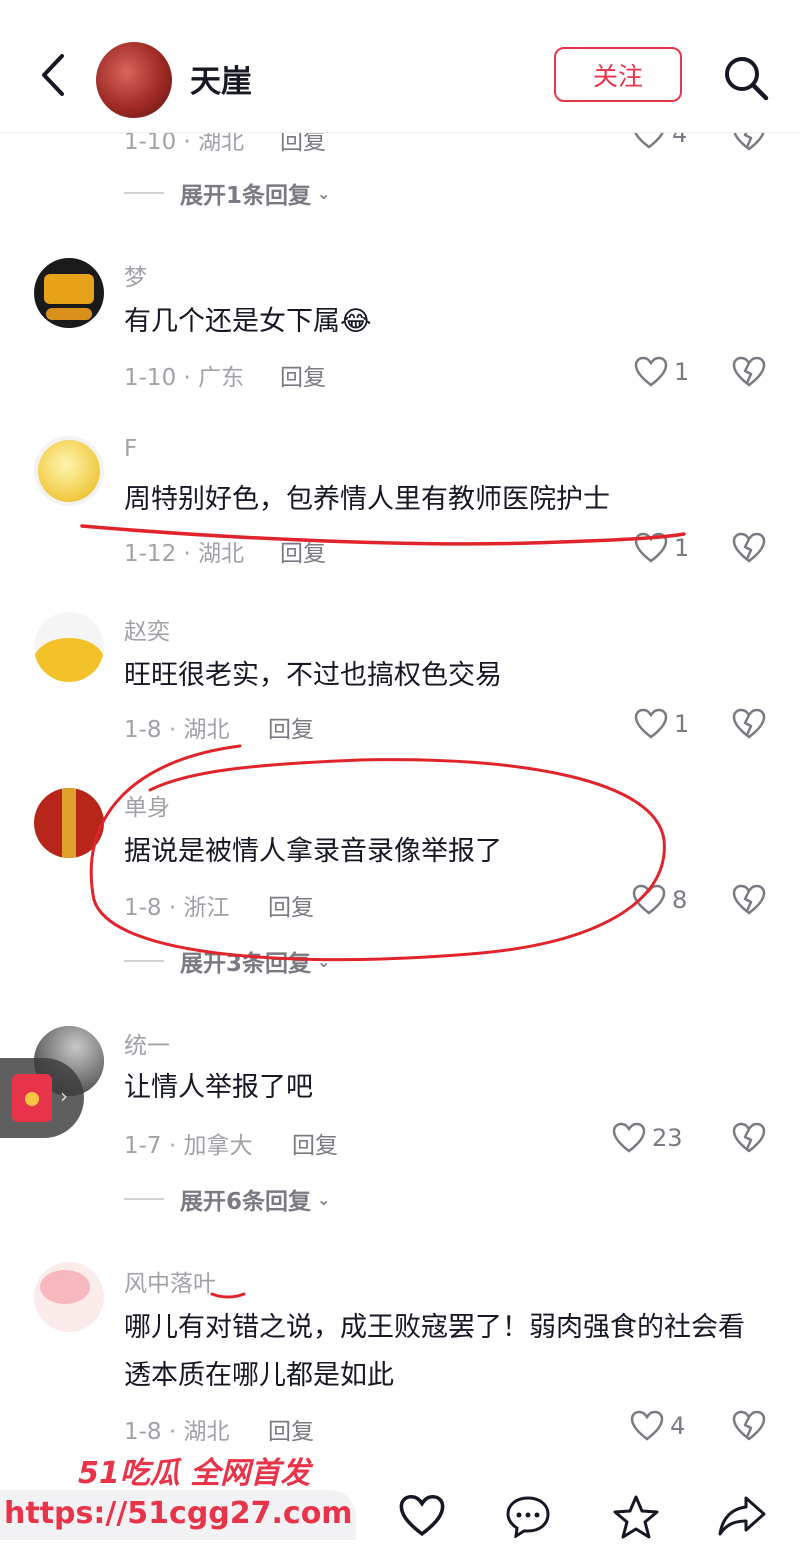  Describe the element at coordinates (377, 853) in the screenshot. I see `circle-annotation` at that location.